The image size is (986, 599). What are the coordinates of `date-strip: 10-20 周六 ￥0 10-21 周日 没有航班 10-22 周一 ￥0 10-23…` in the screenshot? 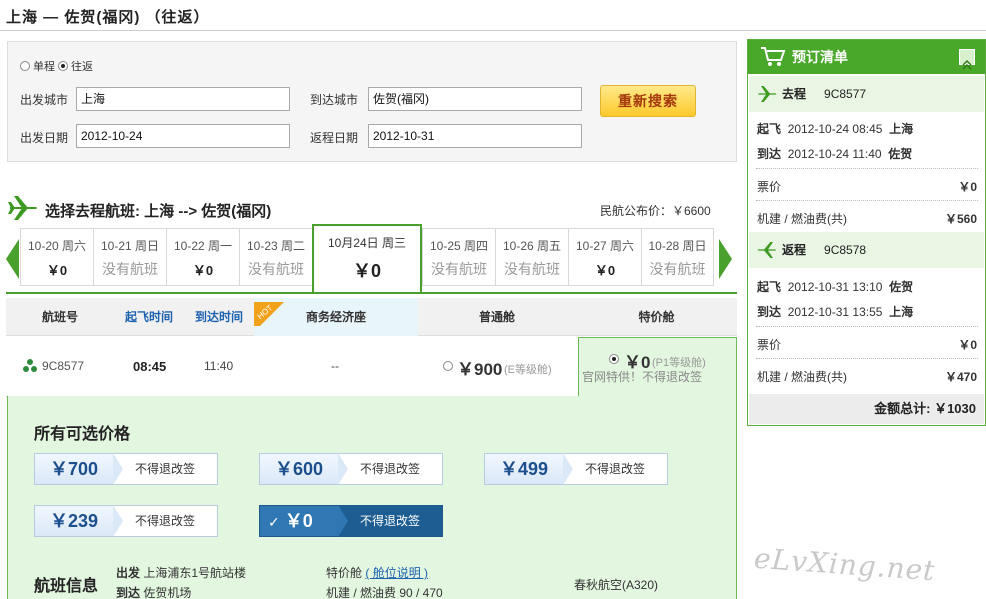 It's located at (371, 259).